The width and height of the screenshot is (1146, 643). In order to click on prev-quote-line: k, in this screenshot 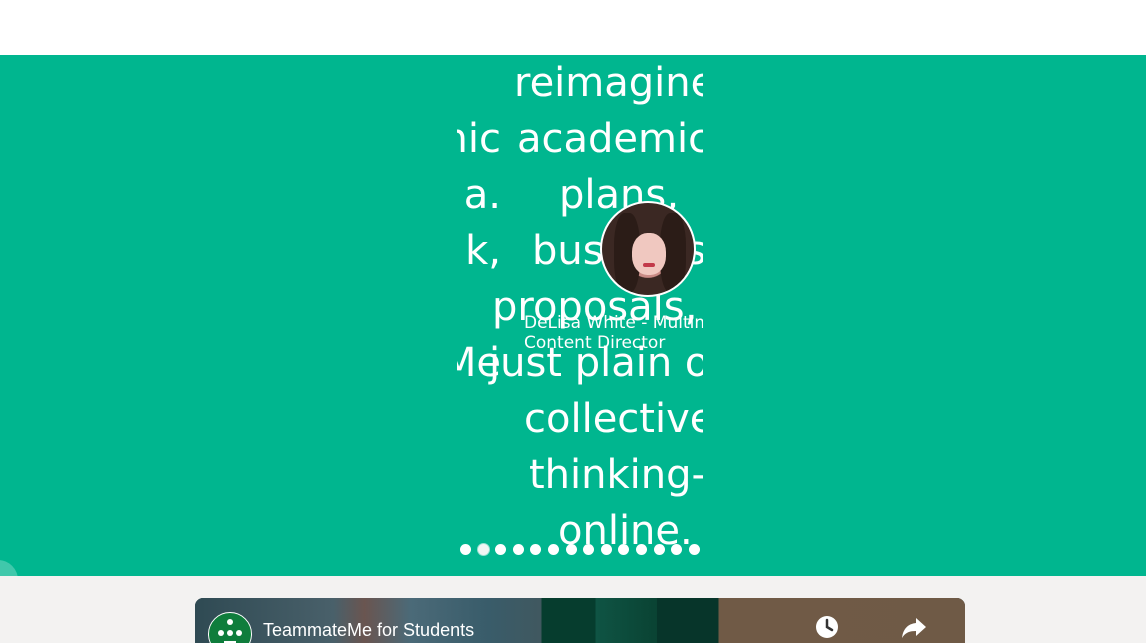, I will do `click(483, 251)`.